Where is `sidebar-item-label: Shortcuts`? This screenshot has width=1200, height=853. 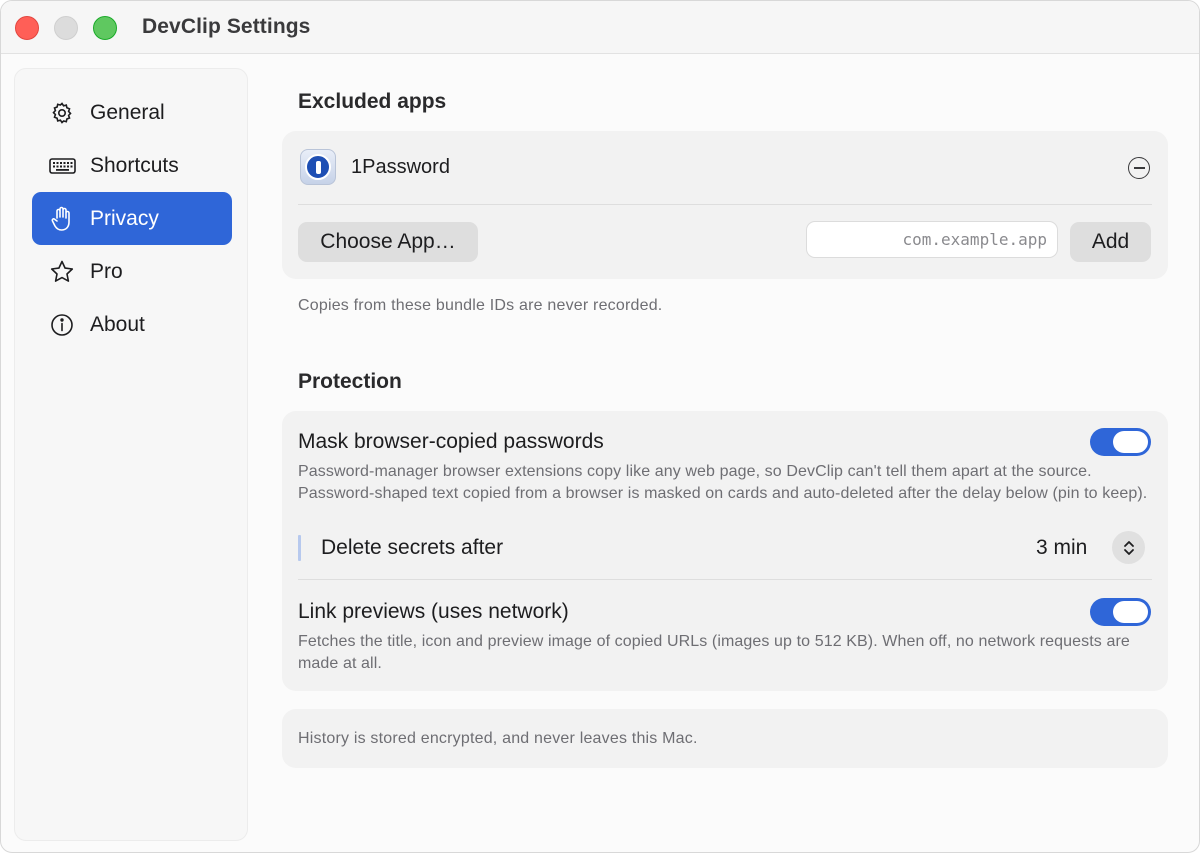 sidebar-item-label: Shortcuts is located at coordinates (134, 165).